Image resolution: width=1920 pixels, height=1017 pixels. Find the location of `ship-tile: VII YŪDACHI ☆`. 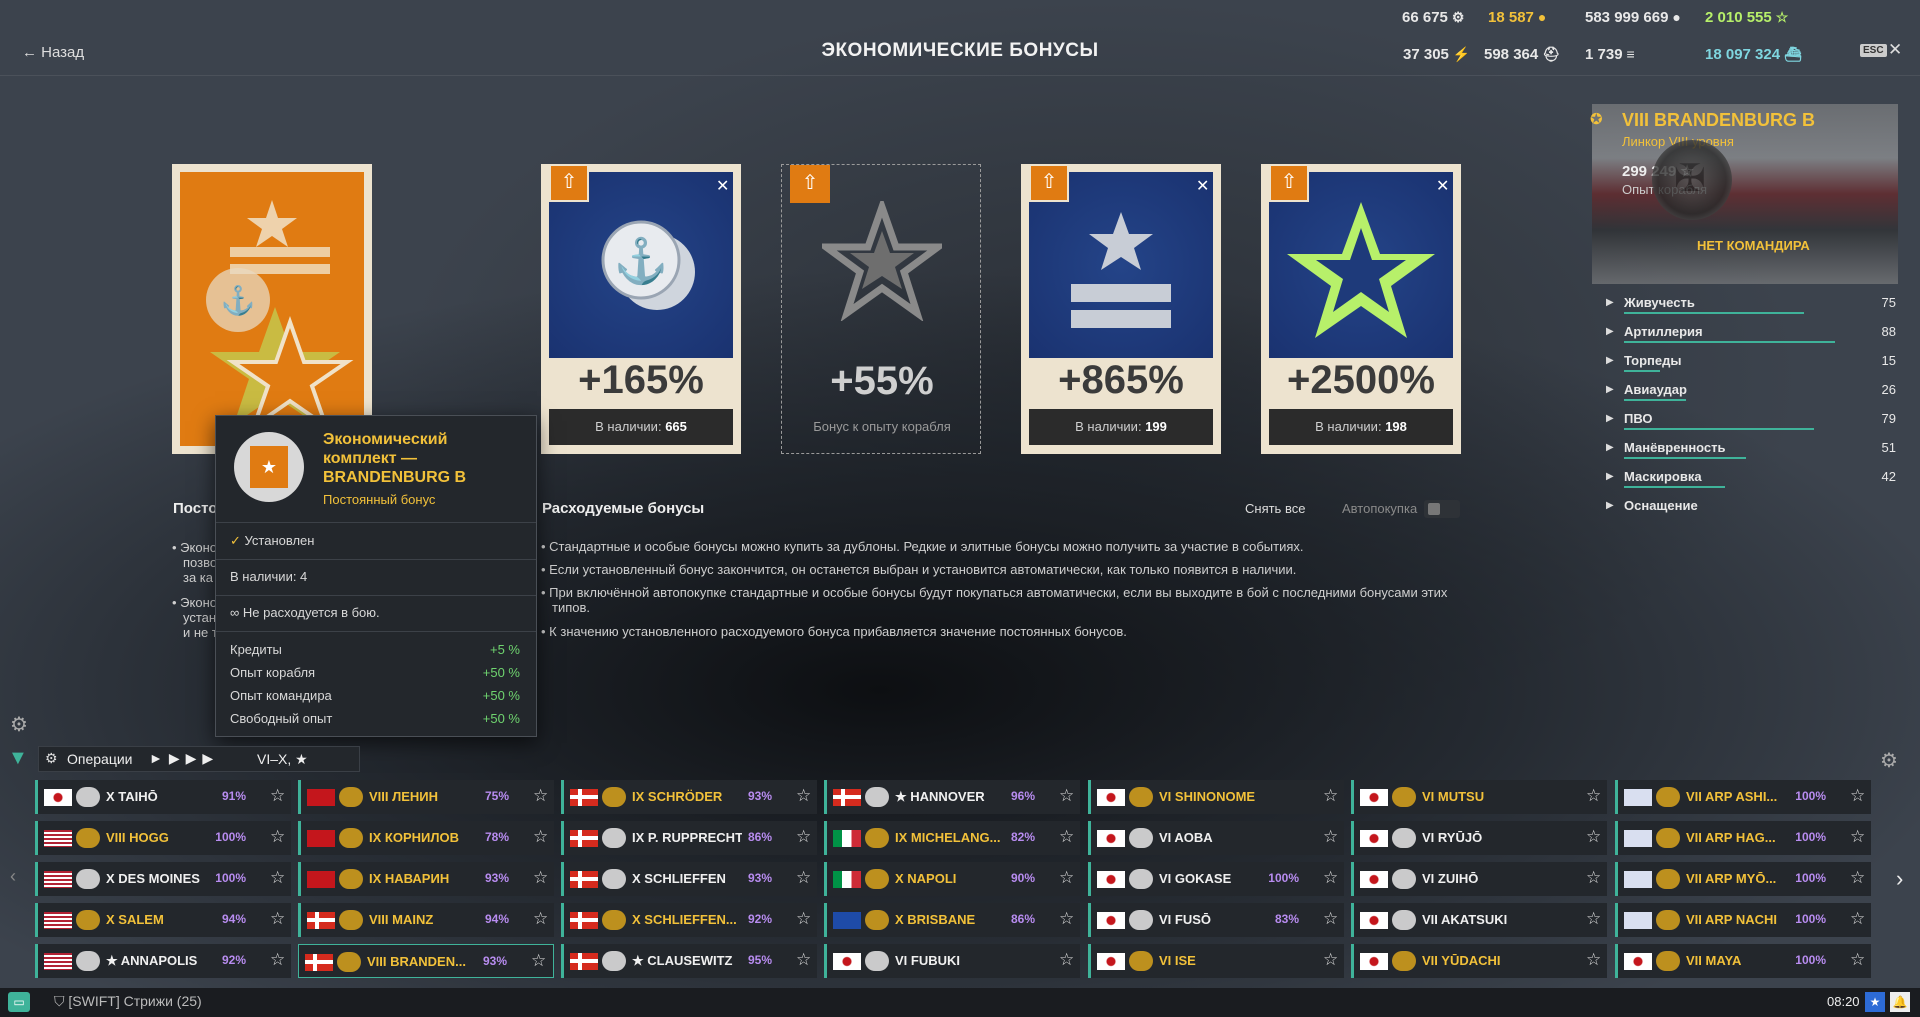

ship-tile: VII YŪDACHI ☆ is located at coordinates (1479, 961).